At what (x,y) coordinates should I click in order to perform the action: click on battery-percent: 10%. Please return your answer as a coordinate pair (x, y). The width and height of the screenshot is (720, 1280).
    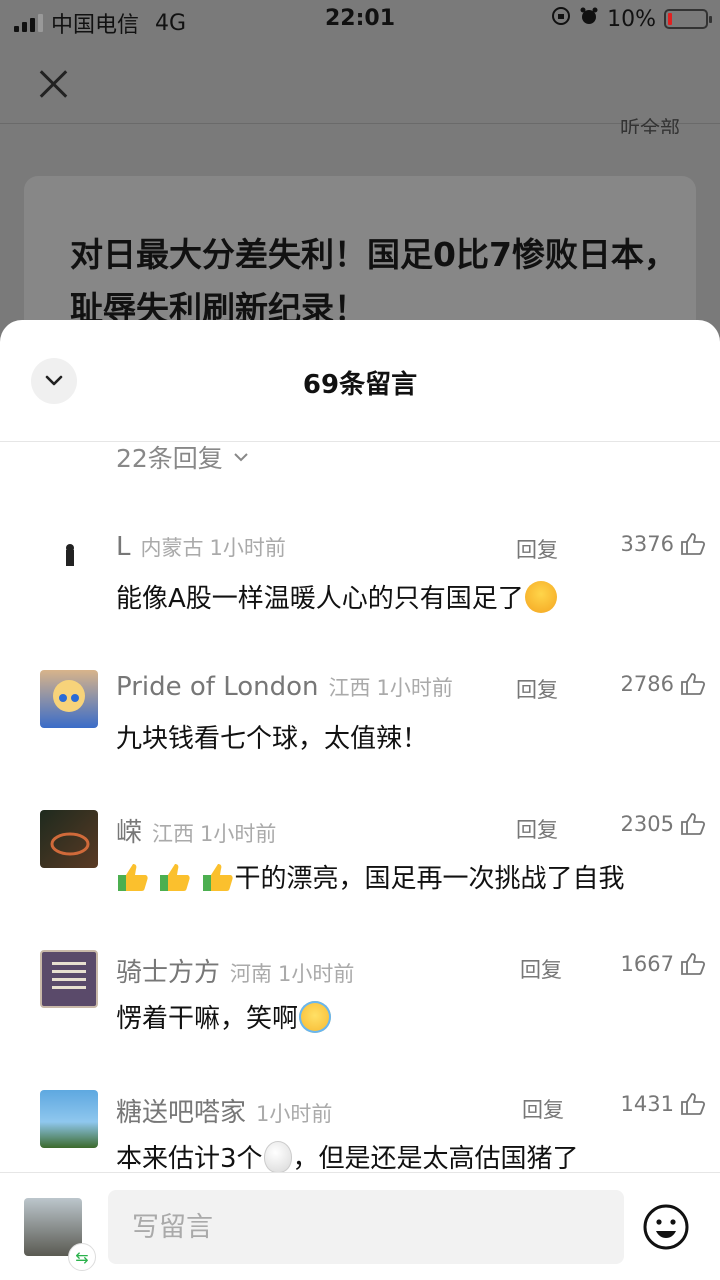
    Looking at the image, I should click on (631, 19).